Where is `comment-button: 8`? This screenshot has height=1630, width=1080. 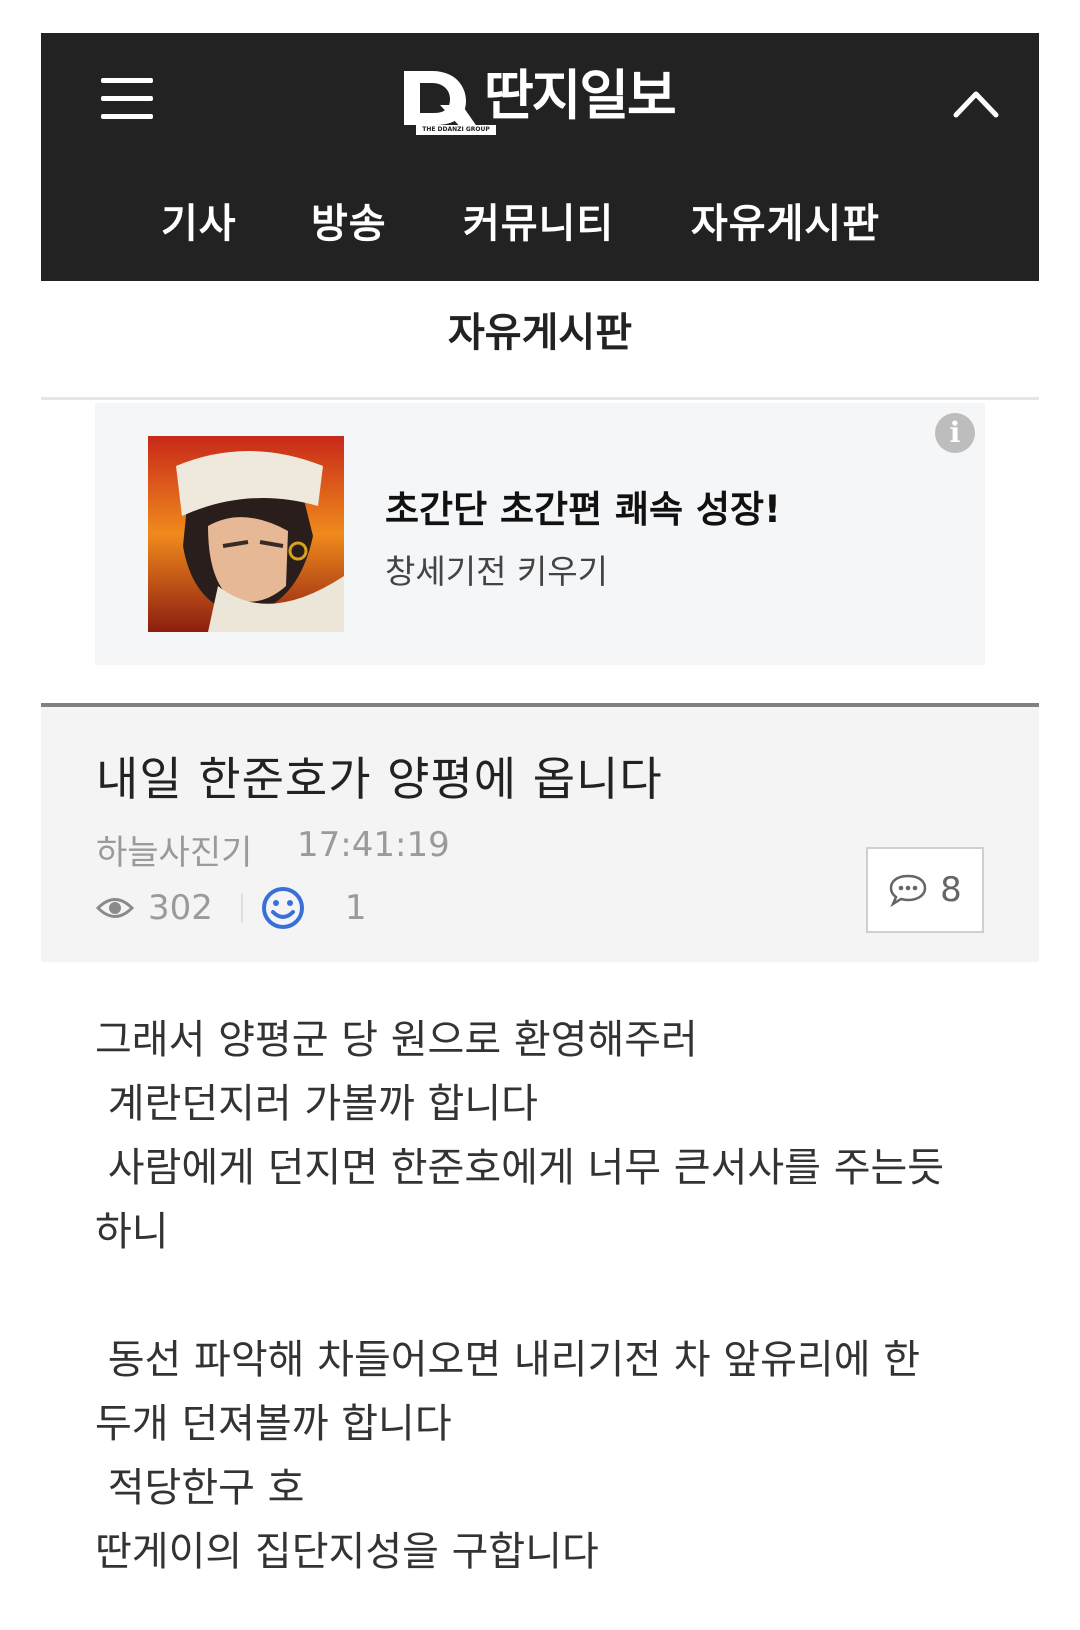
comment-button: 8 is located at coordinates (925, 890).